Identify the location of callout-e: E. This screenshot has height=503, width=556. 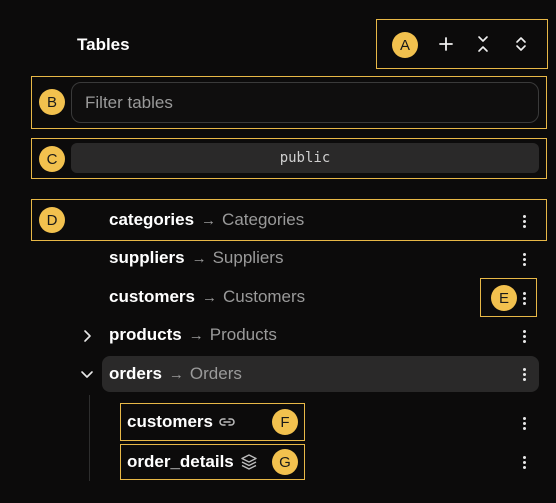
(504, 298).